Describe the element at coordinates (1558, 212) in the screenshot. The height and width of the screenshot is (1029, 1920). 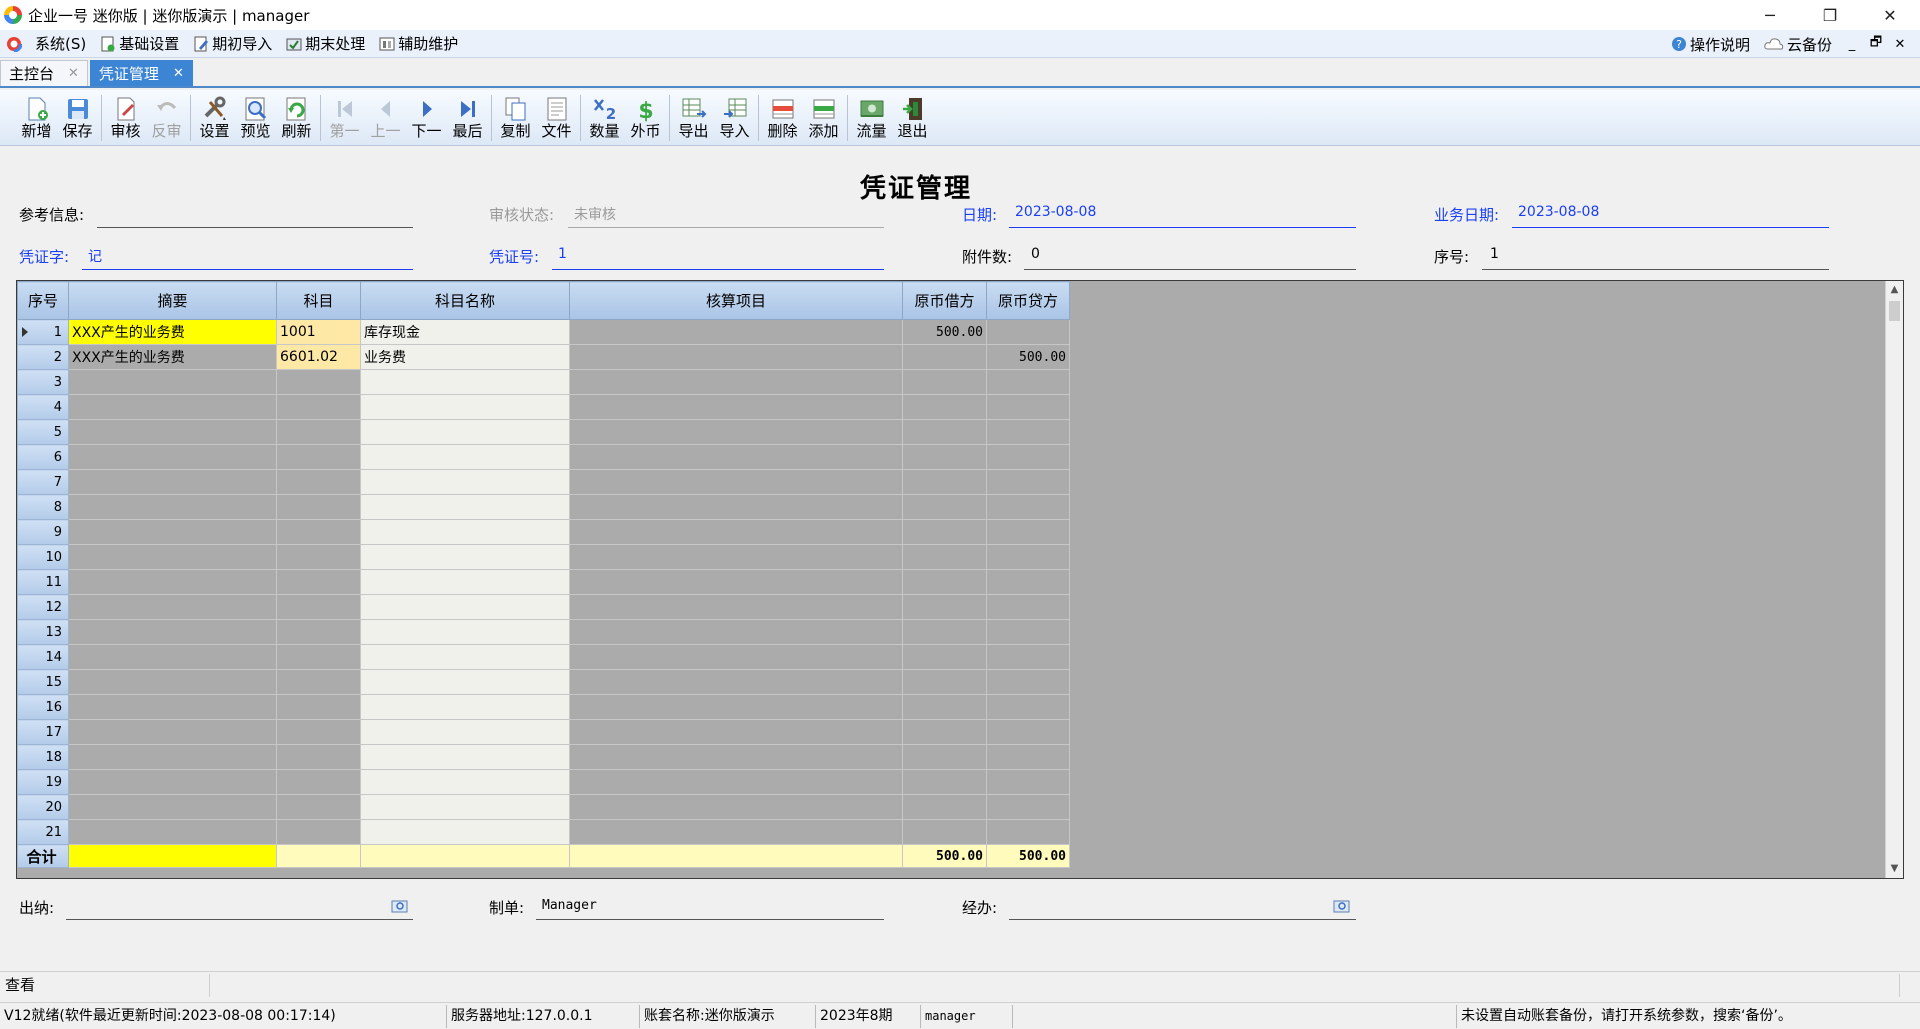
I see `biz-date-input: 2023-08-08` at that location.